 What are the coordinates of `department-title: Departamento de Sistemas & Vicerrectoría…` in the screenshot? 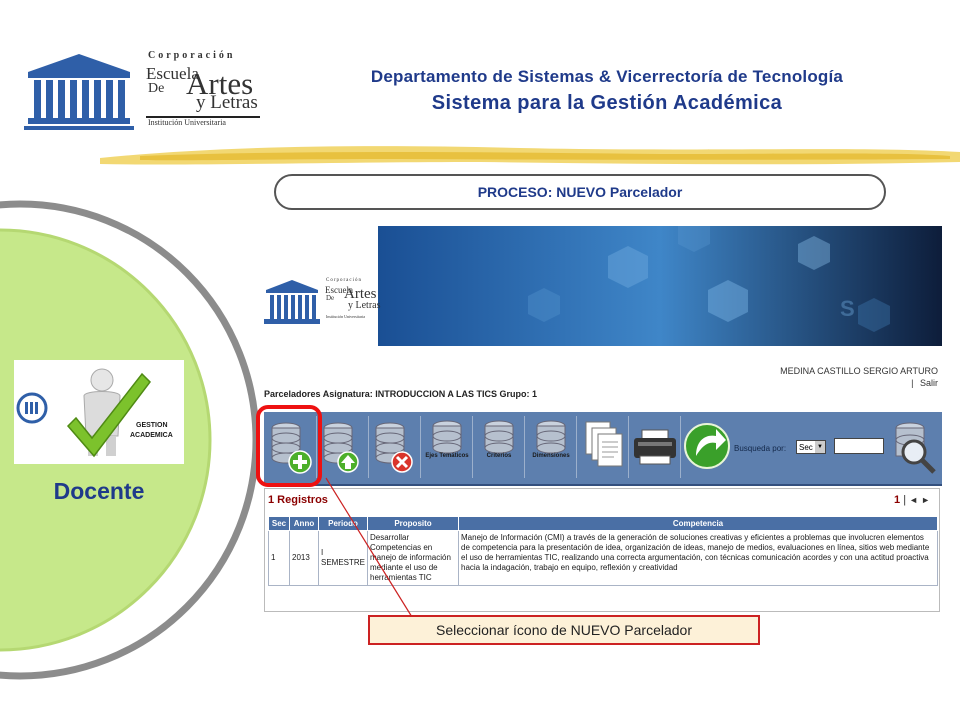 It's located at (607, 76).